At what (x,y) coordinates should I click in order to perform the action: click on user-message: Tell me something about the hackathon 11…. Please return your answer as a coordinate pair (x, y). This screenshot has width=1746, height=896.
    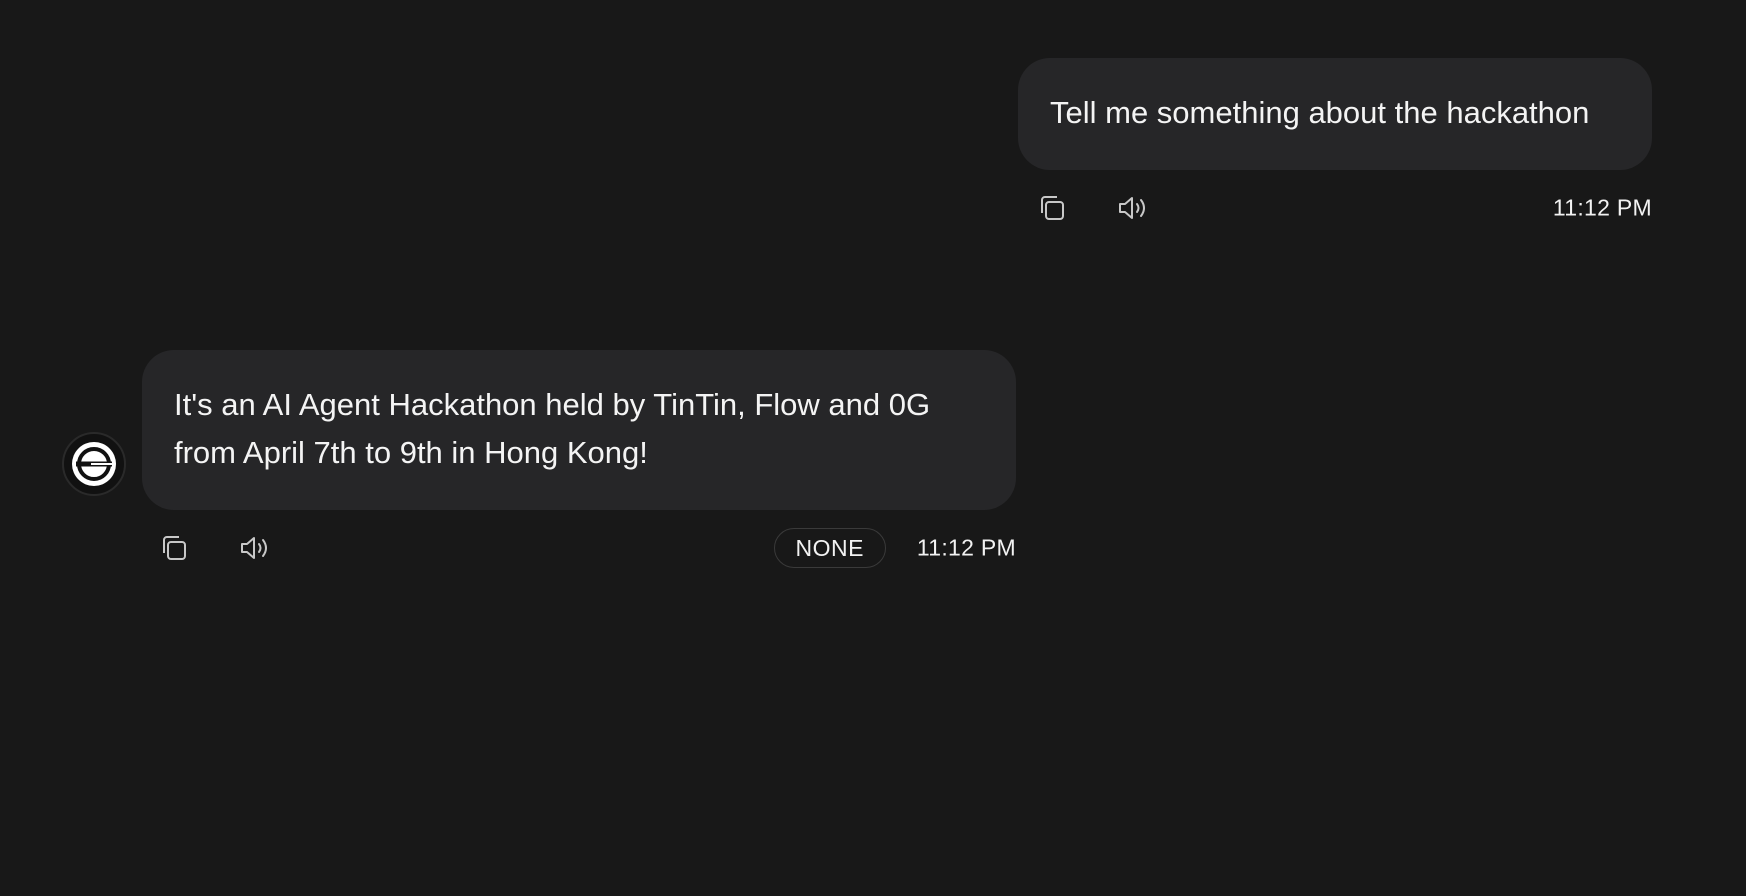
    Looking at the image, I should click on (1335, 144).